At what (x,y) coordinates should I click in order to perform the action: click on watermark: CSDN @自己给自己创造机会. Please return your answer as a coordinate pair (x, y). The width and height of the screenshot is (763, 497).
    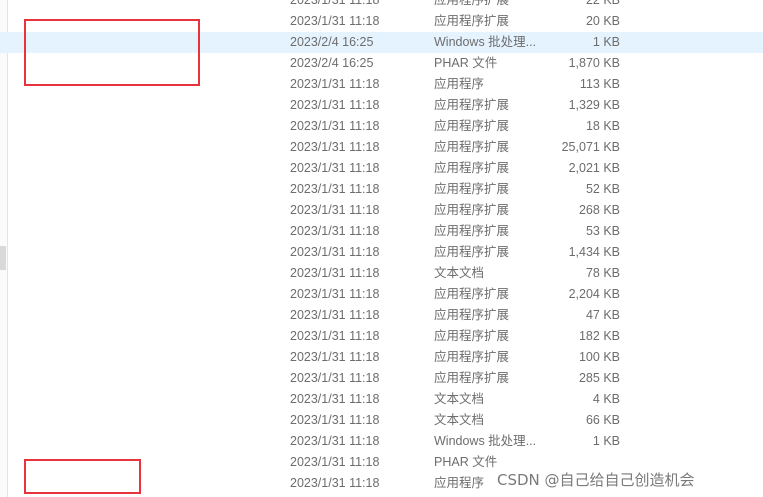
    Looking at the image, I should click on (596, 480).